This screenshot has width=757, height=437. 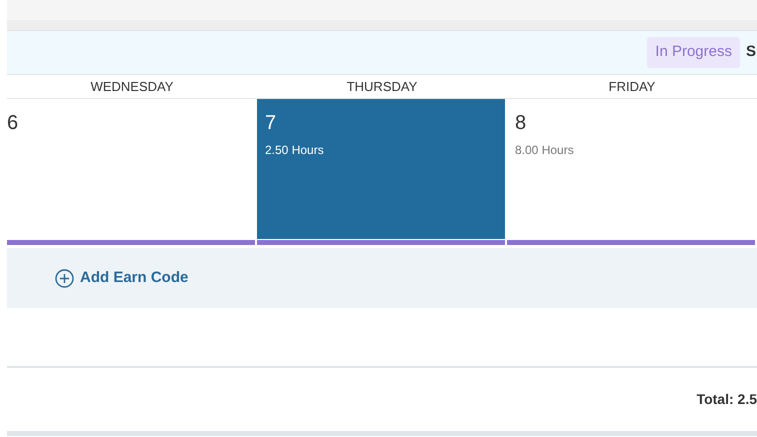 I want to click on day-number: 6, so click(x=12, y=123).